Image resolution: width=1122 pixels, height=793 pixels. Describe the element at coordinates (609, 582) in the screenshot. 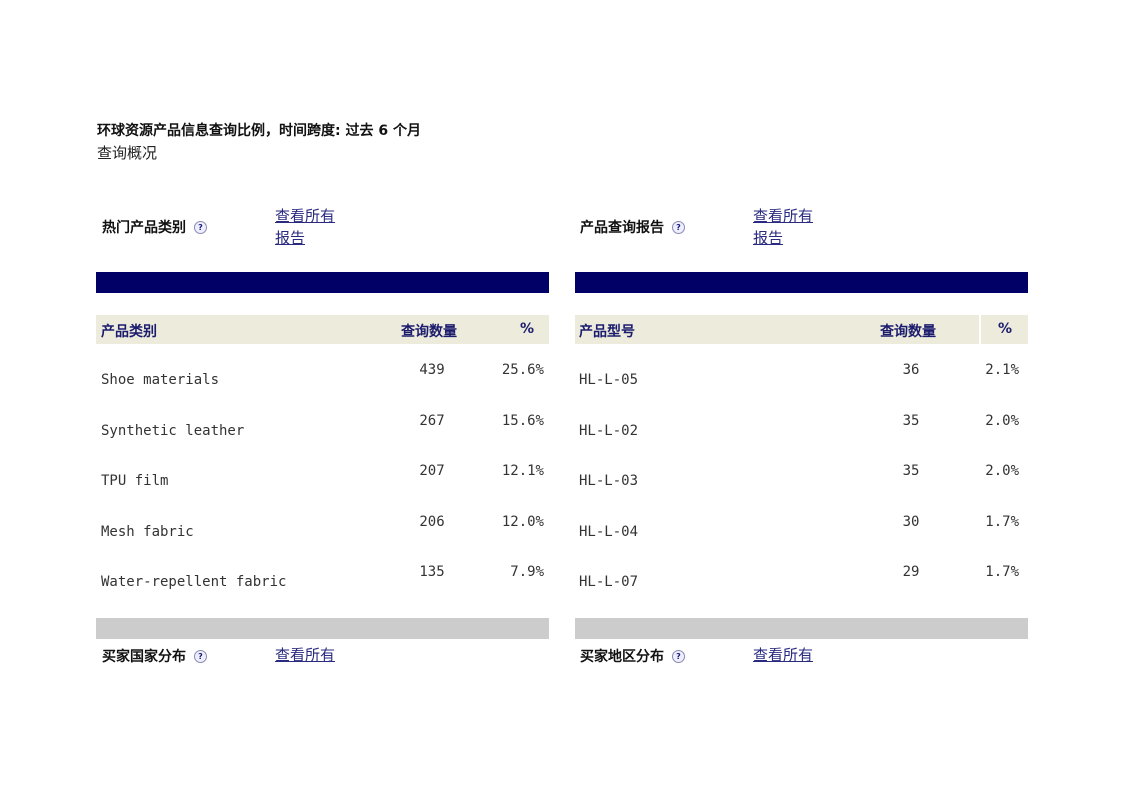

I see `row-name: HL-L-07` at that location.